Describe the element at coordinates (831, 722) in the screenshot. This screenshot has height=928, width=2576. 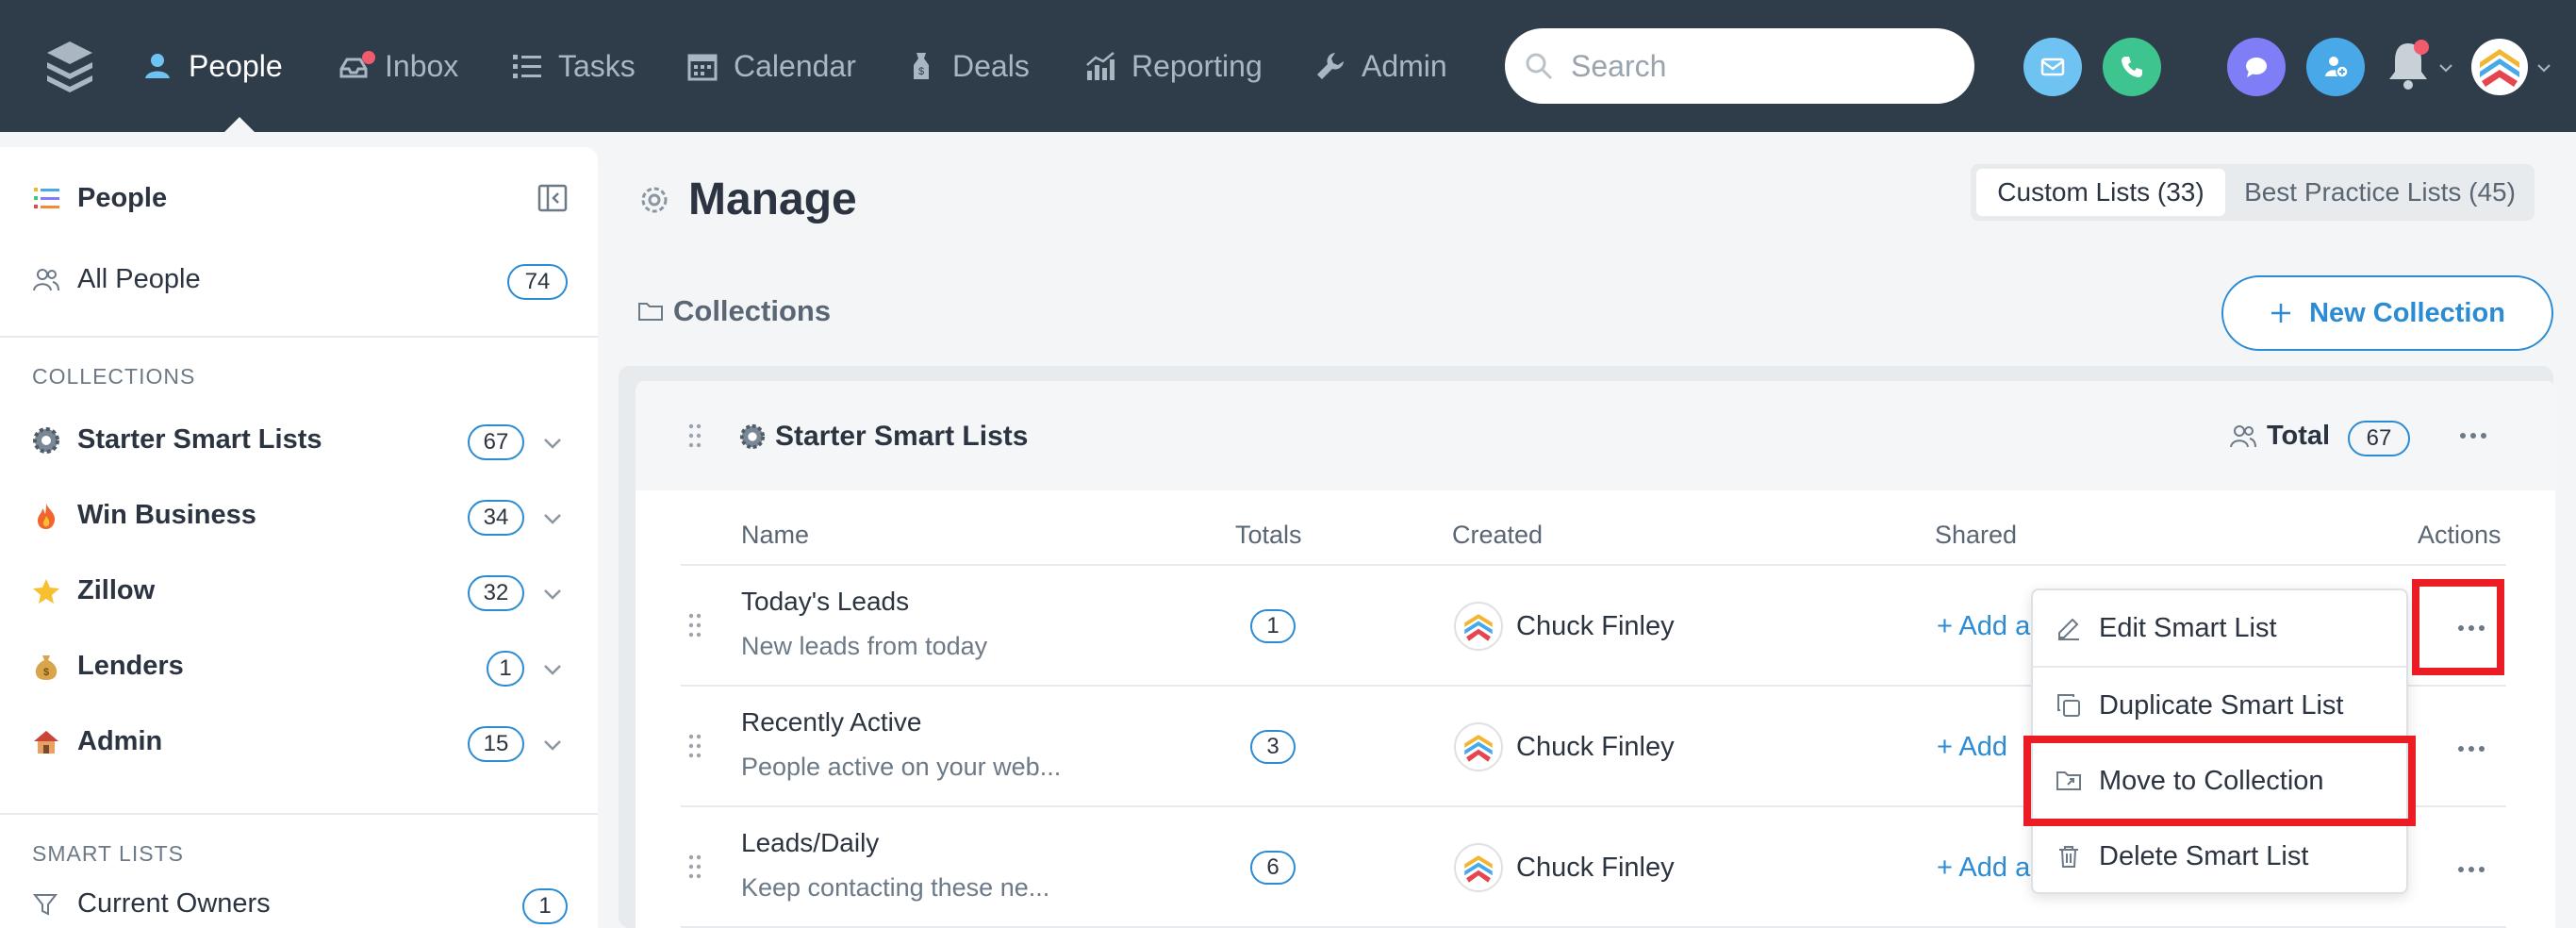
I see `list-name: Recently Active` at that location.